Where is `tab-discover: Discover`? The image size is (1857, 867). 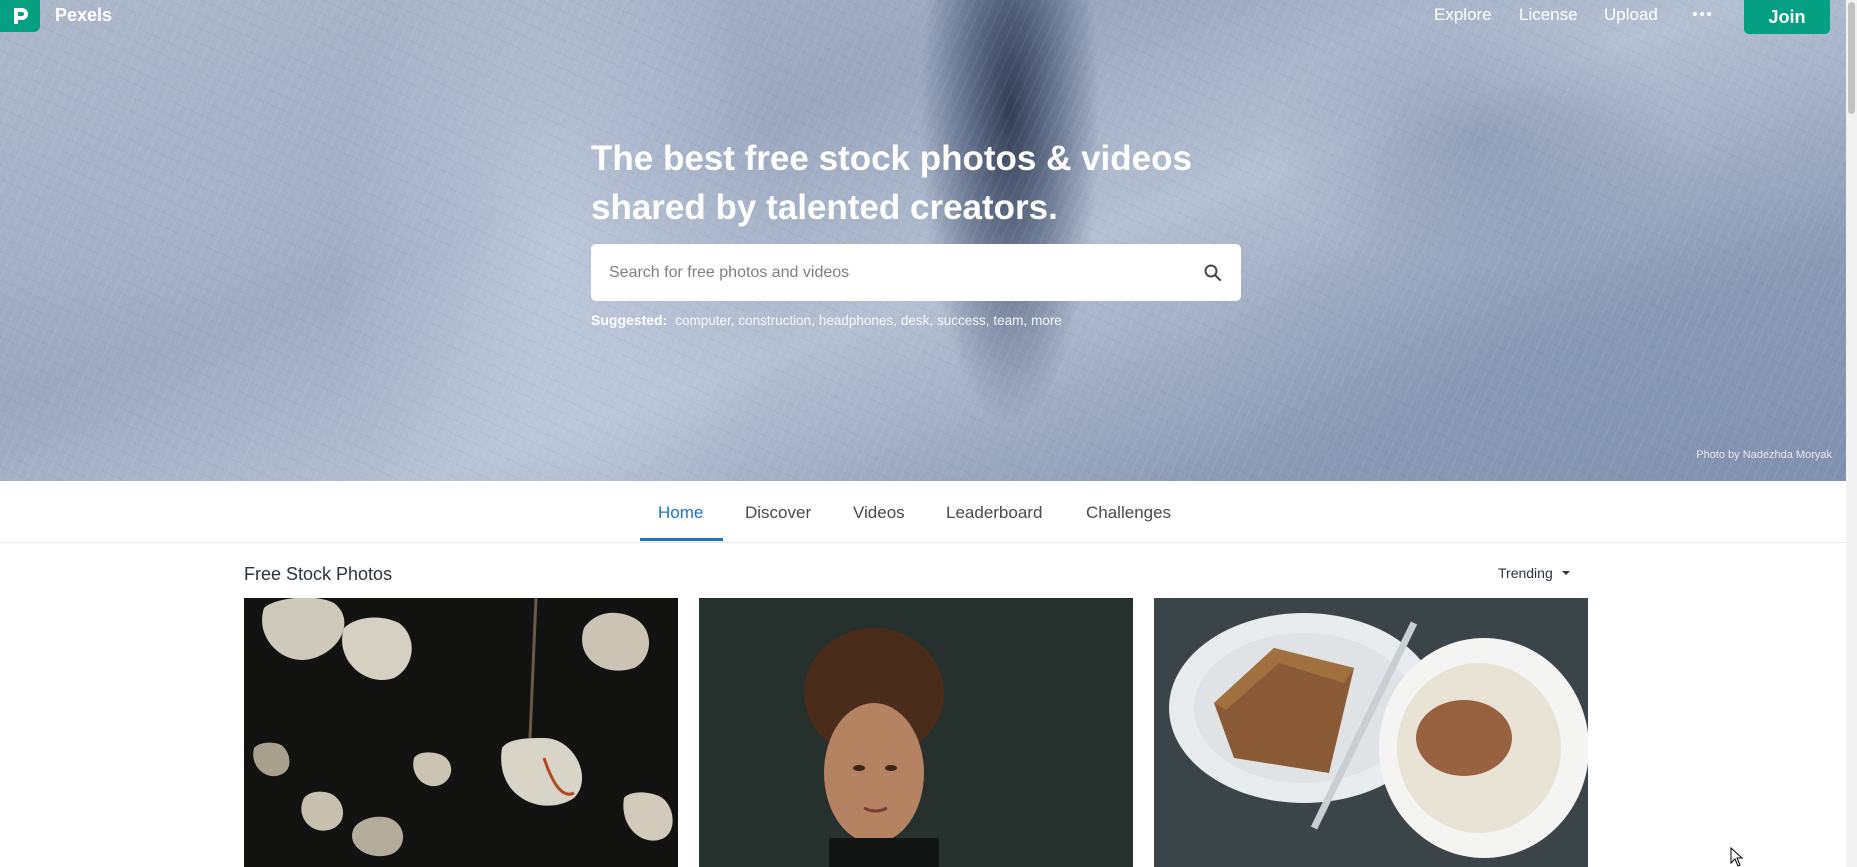 tab-discover: Discover is located at coordinates (778, 513).